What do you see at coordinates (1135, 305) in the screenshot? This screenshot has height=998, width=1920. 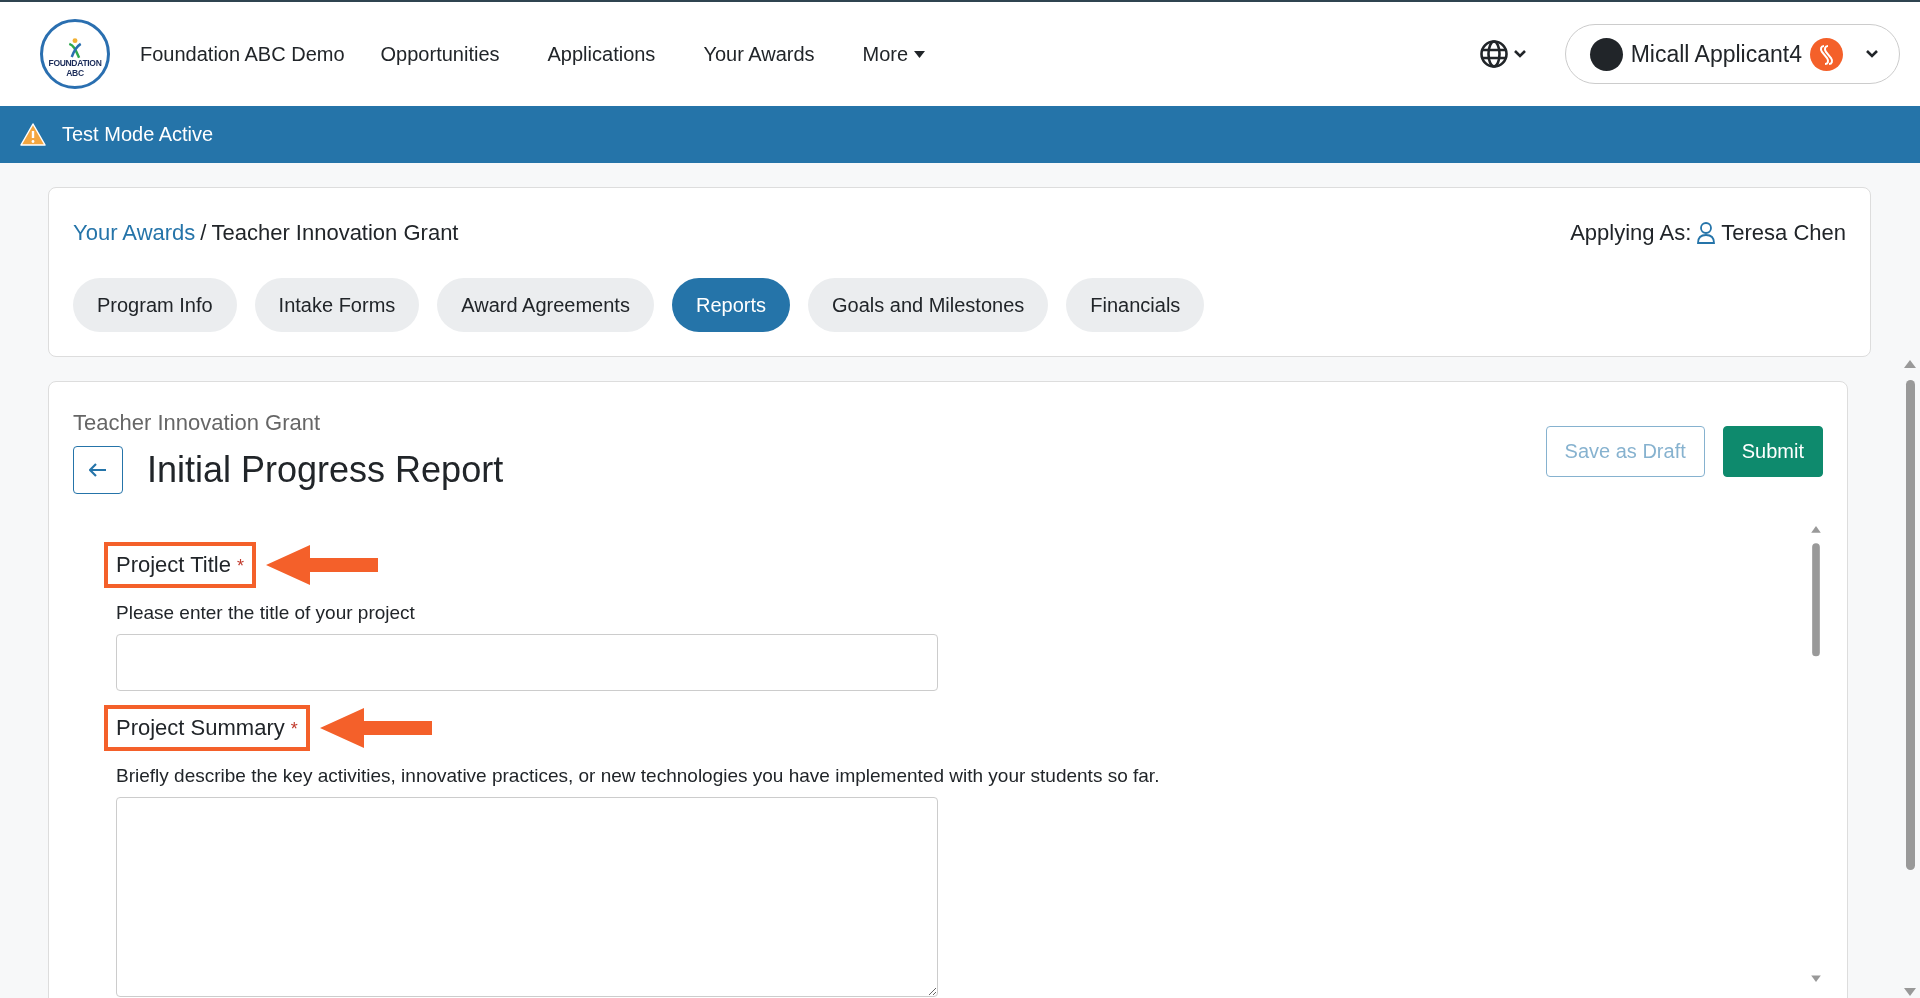 I see `tab: Financials` at bounding box center [1135, 305].